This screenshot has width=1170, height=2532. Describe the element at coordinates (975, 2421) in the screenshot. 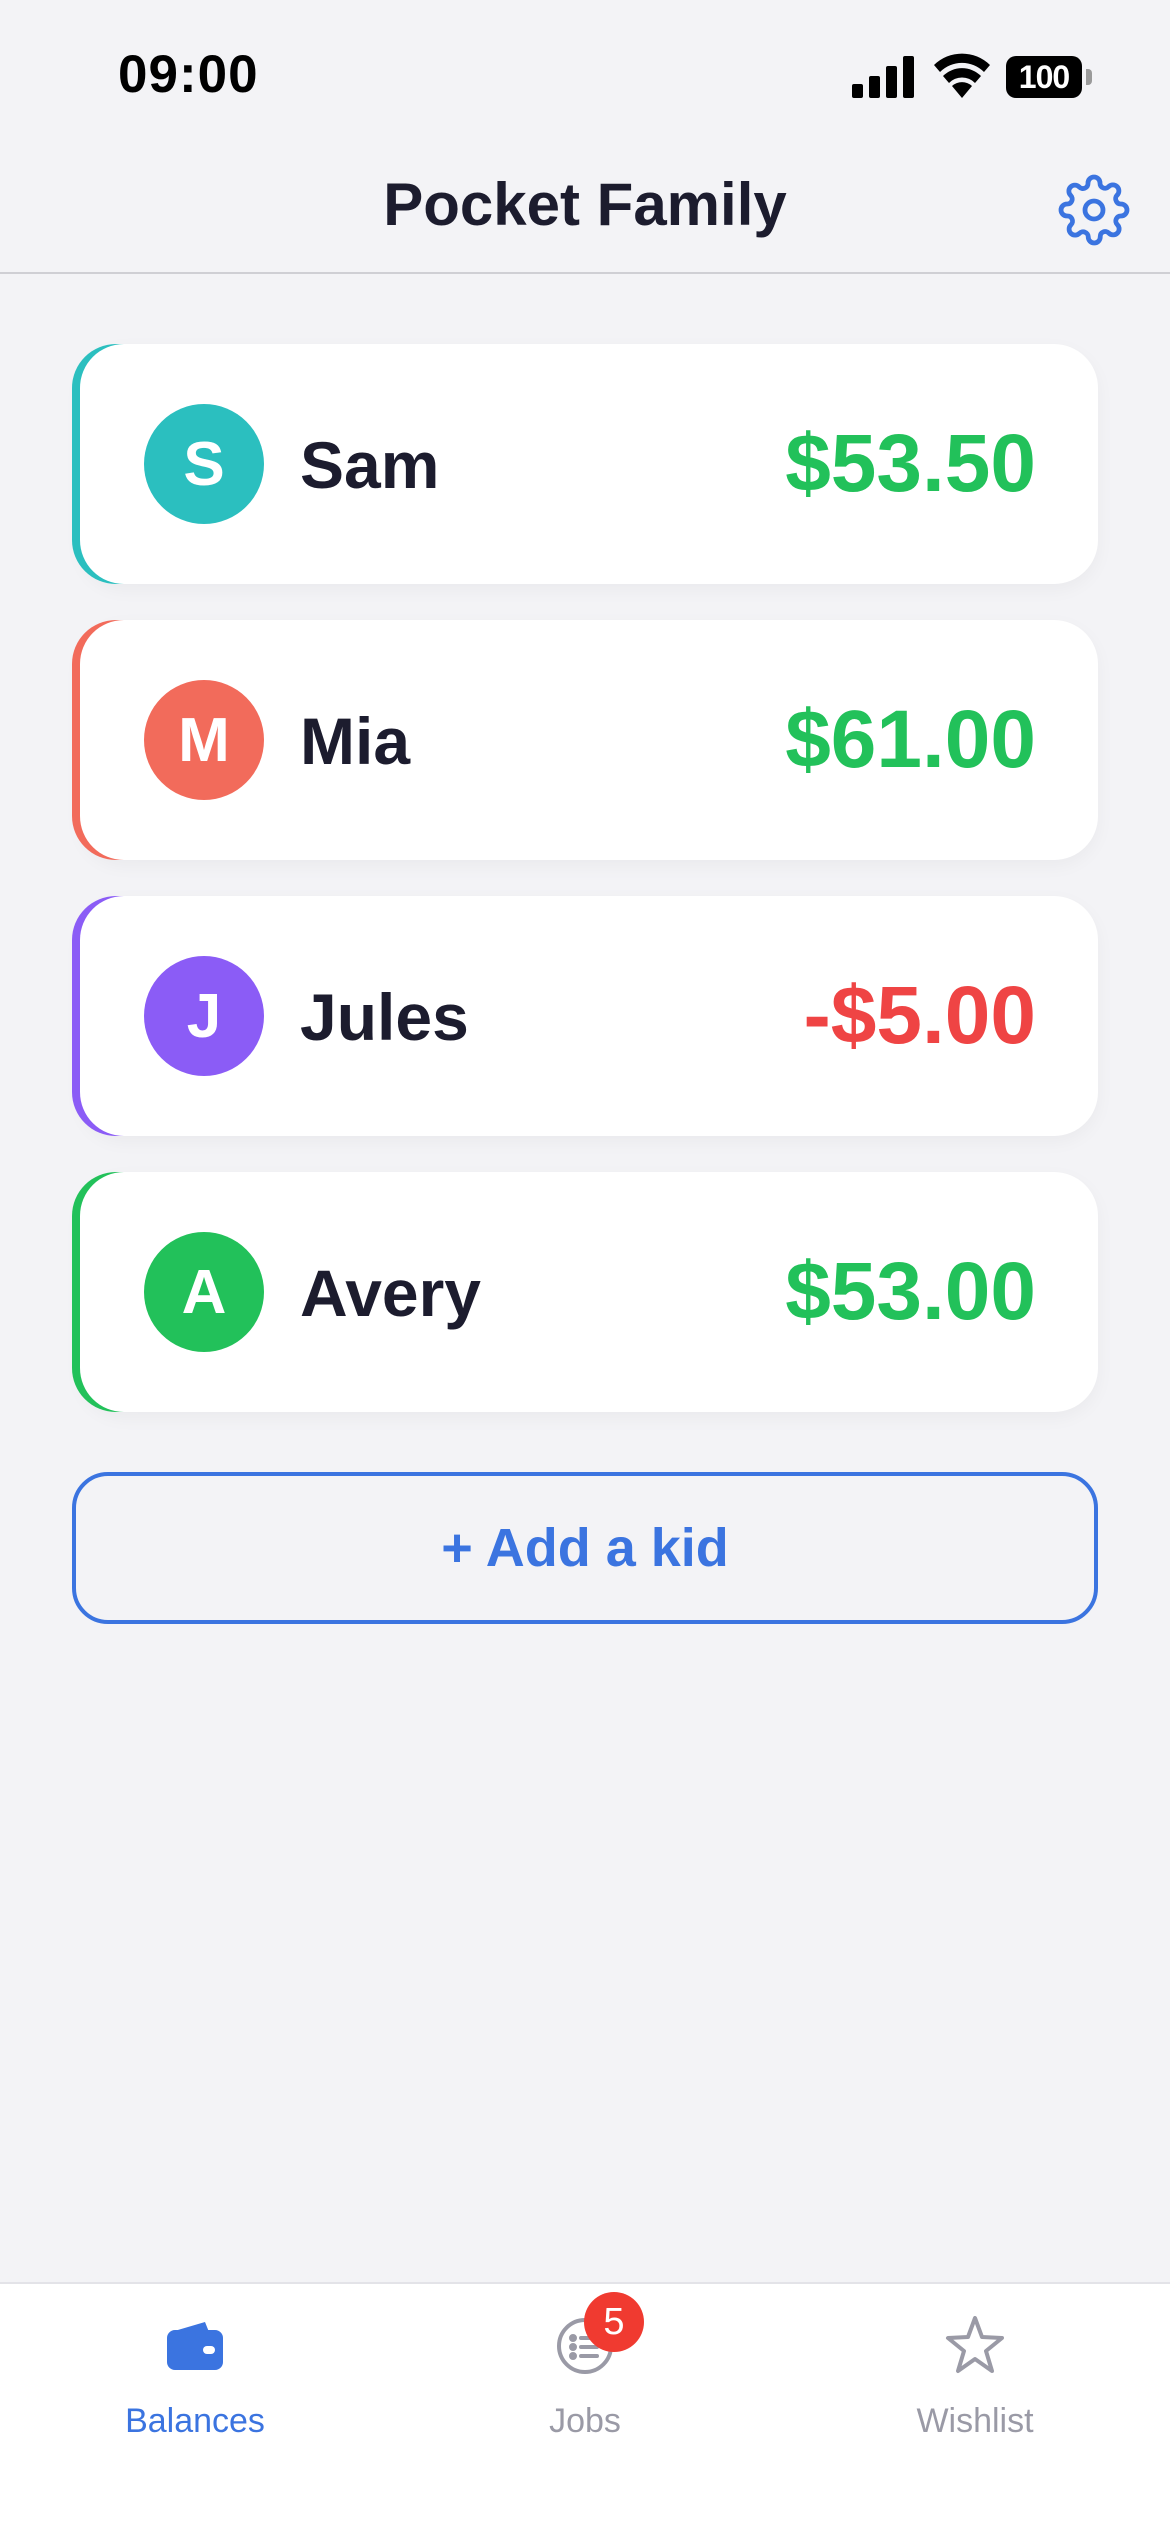

I see `tab-label: Wishlist` at that location.